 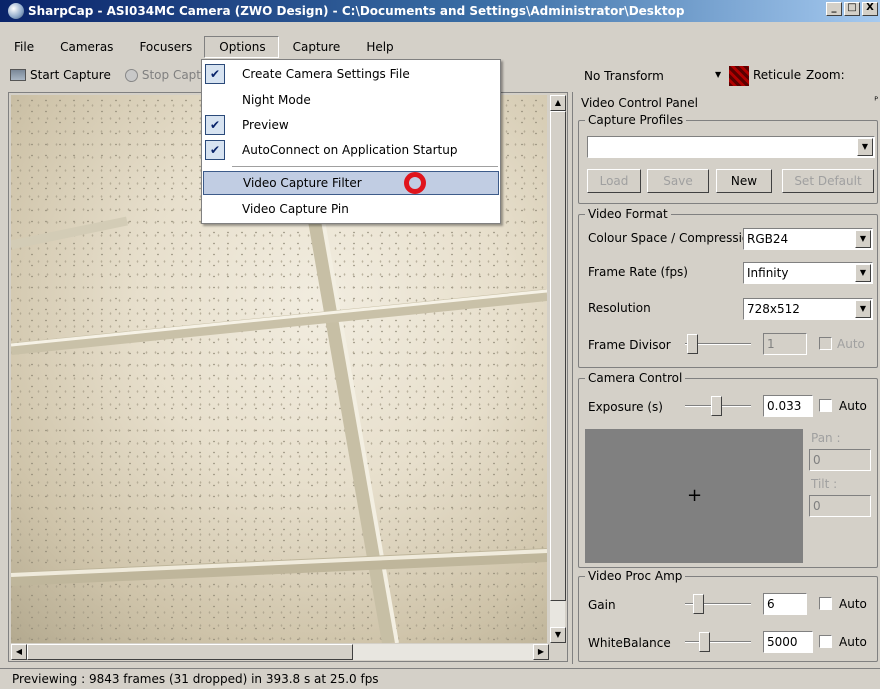 I want to click on gain-auto-checkbox, so click(x=825, y=603).